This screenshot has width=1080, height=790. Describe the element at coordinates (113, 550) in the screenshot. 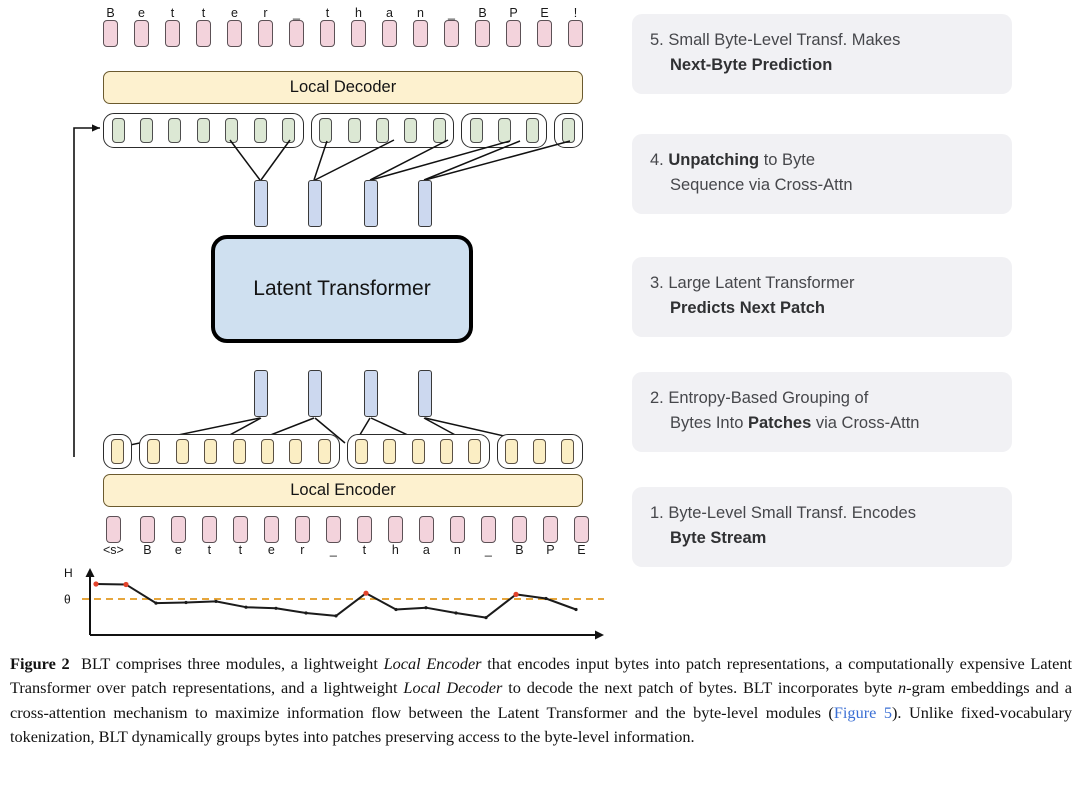

I see `input-byte-label-0: <s>` at that location.